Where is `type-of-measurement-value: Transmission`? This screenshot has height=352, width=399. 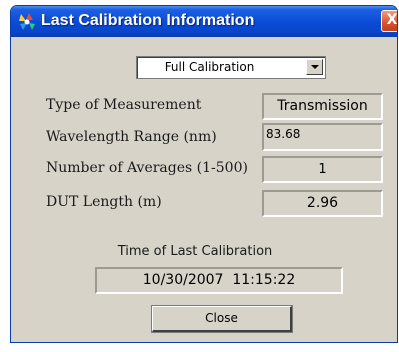 type-of-measurement-value: Transmission is located at coordinates (322, 106).